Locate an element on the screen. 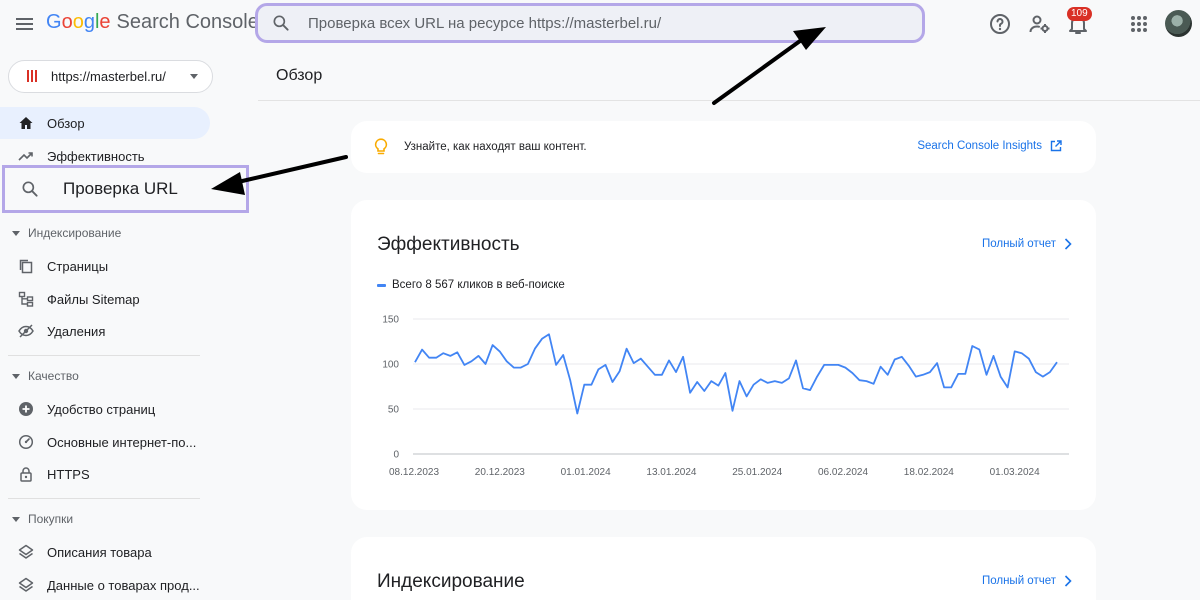  sidebar-item-label: Файлы Sitemap is located at coordinates (93, 299).